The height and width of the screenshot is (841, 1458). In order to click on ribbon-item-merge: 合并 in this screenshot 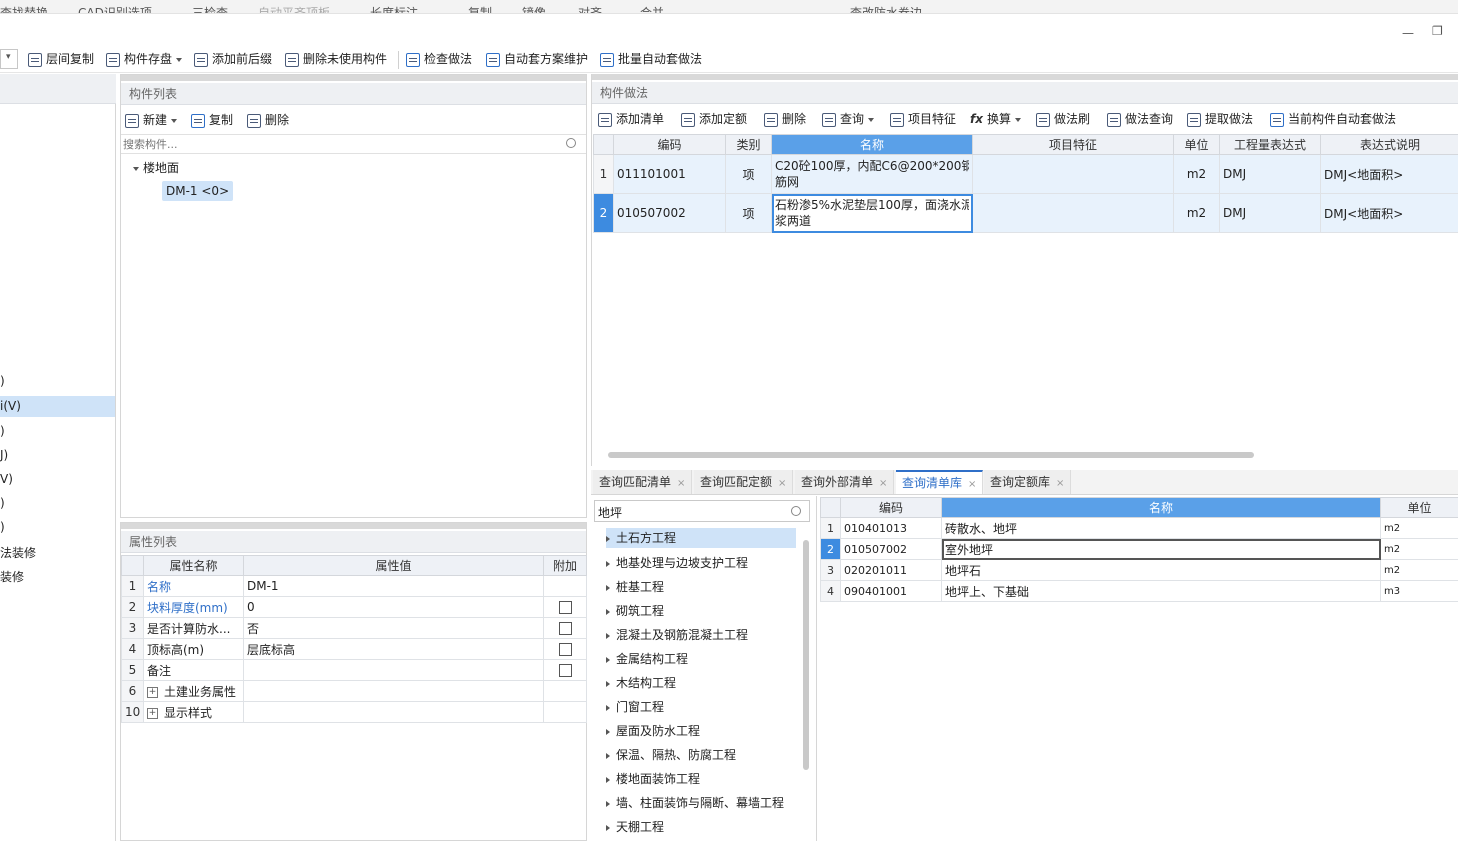, I will do `click(652, 8)`.